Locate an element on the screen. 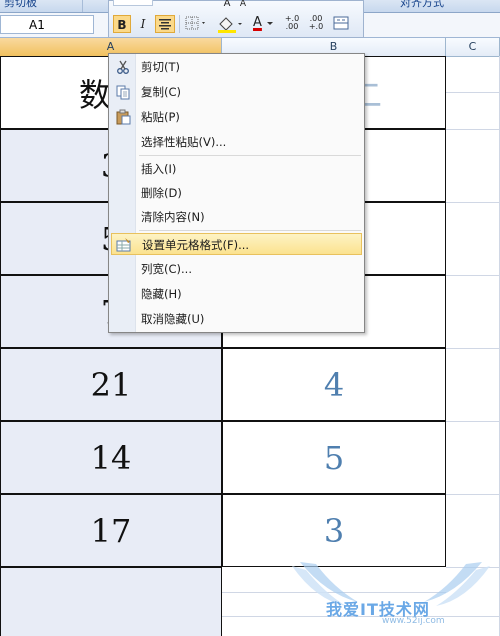 The image size is (500, 636). menu-item-copy: 复制(C) is located at coordinates (236, 92).